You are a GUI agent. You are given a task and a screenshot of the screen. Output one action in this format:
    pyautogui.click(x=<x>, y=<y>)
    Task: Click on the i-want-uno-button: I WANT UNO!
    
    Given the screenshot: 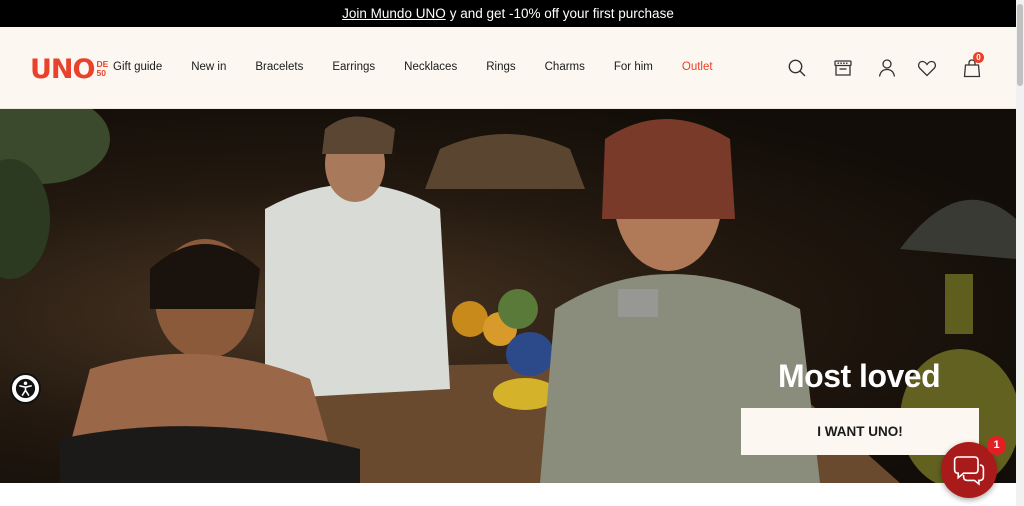 What is the action you would take?
    pyautogui.click(x=860, y=431)
    